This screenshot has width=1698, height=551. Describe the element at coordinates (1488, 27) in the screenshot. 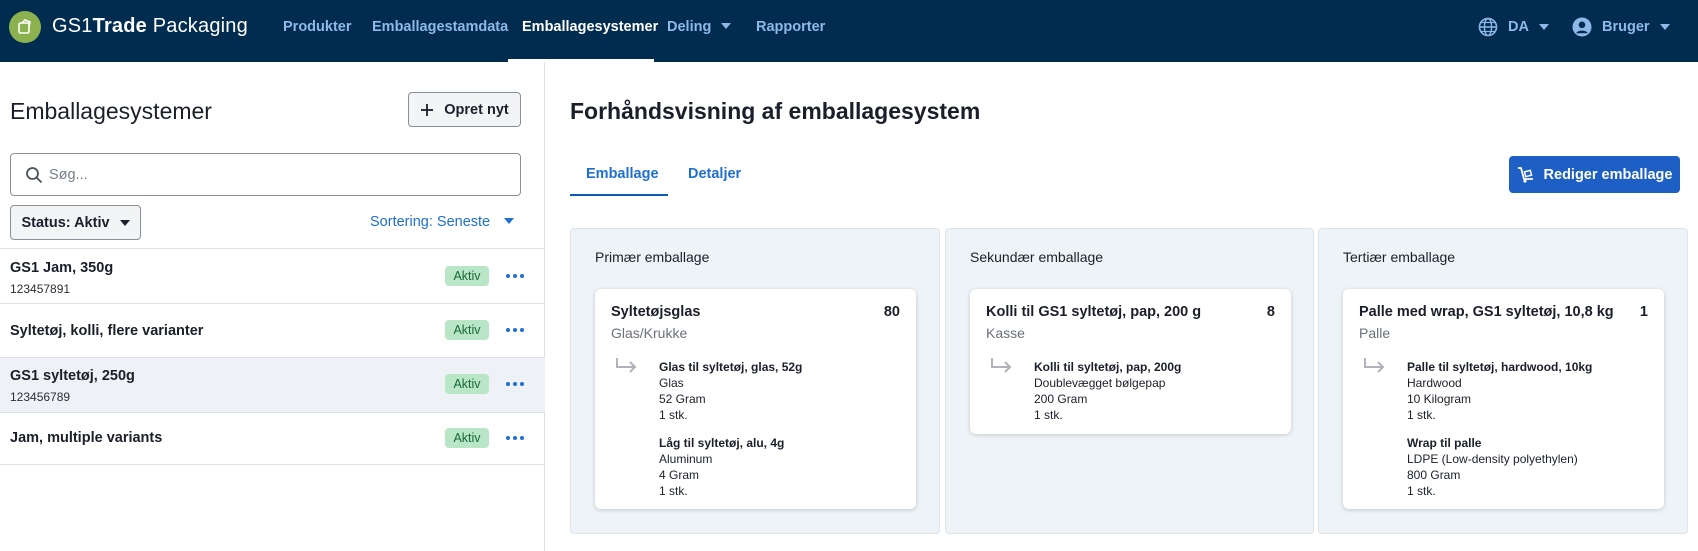

I see `globe-icon` at that location.